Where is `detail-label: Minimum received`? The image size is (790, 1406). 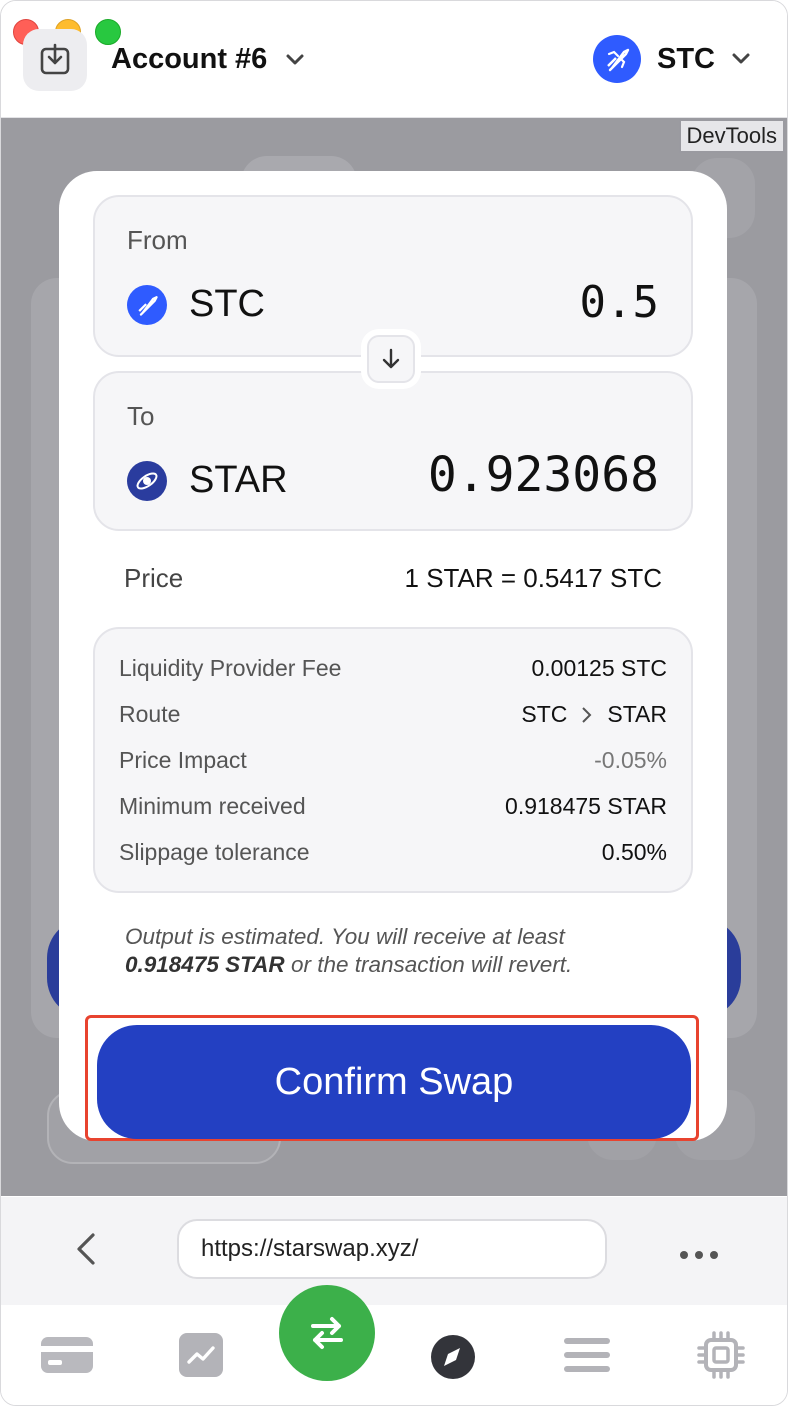 detail-label: Minimum received is located at coordinates (212, 806).